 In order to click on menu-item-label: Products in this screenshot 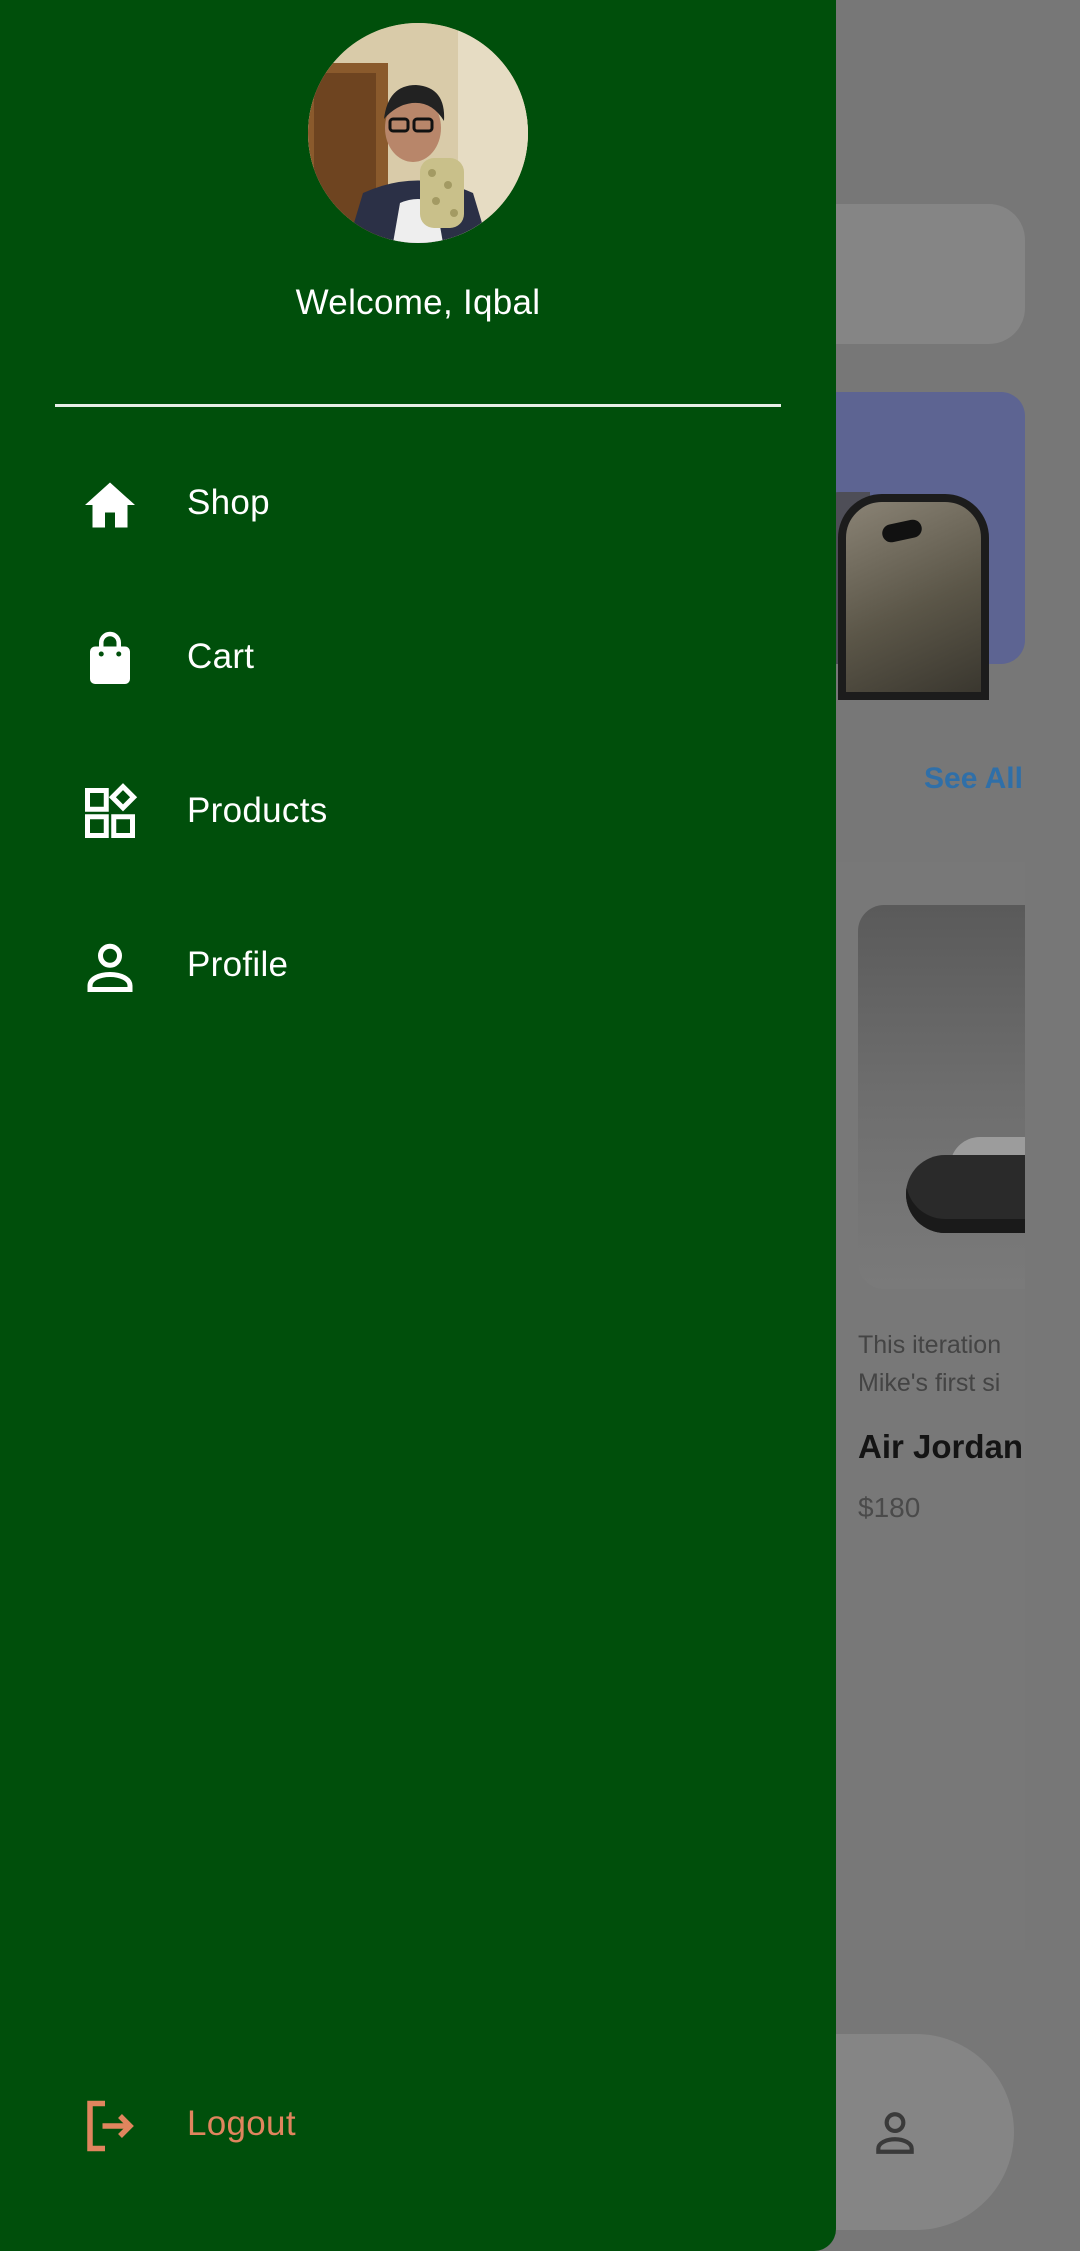, I will do `click(257, 810)`.